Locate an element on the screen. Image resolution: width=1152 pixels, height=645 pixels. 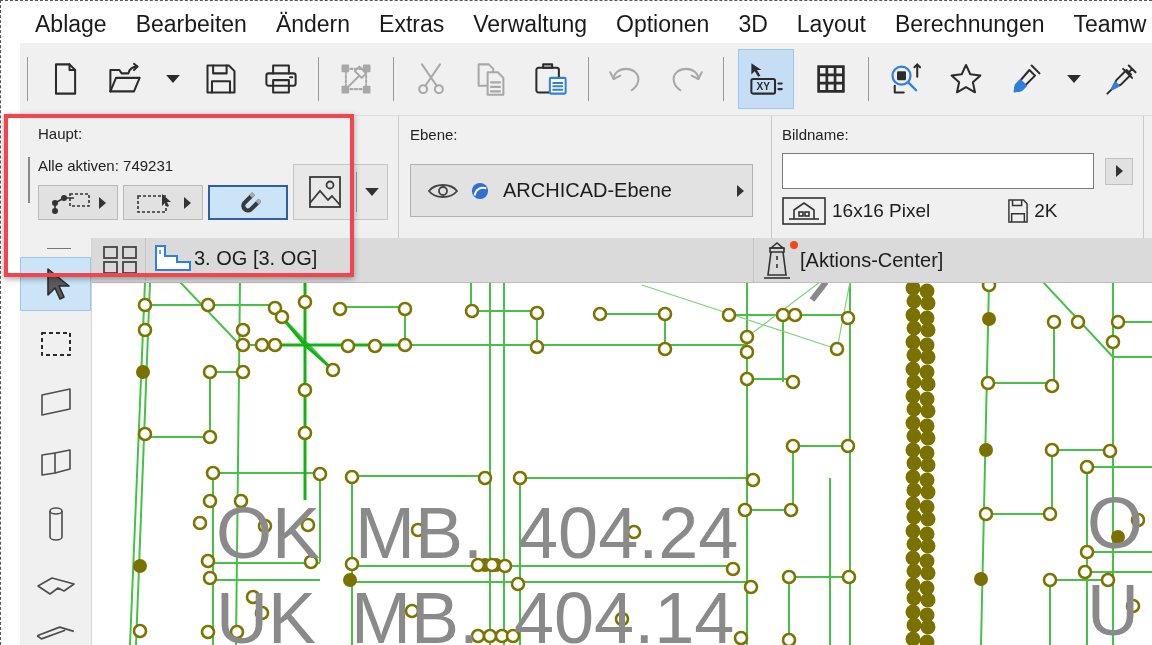
marquee-selection-button is located at coordinates (163, 202).